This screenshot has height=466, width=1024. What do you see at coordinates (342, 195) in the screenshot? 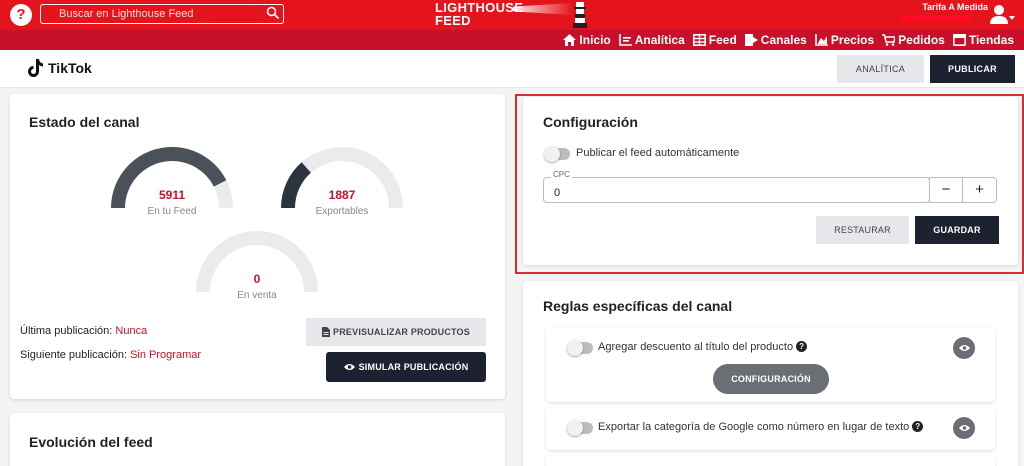
I see `gauge-value: 1887` at bounding box center [342, 195].